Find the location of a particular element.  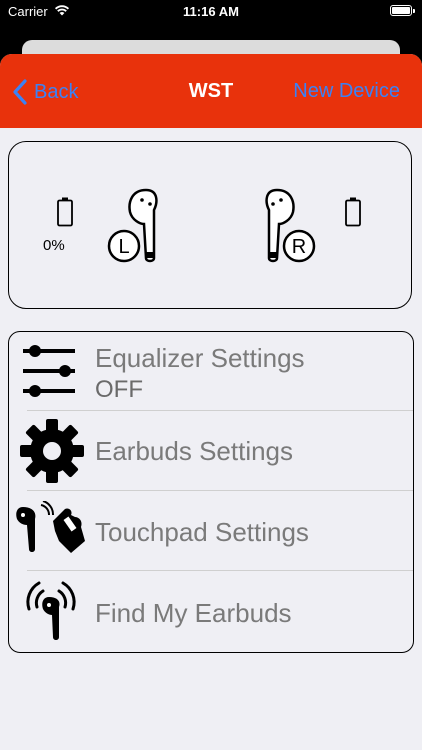

earbuds-settings-label: Earbuds Settings is located at coordinates (194, 451).